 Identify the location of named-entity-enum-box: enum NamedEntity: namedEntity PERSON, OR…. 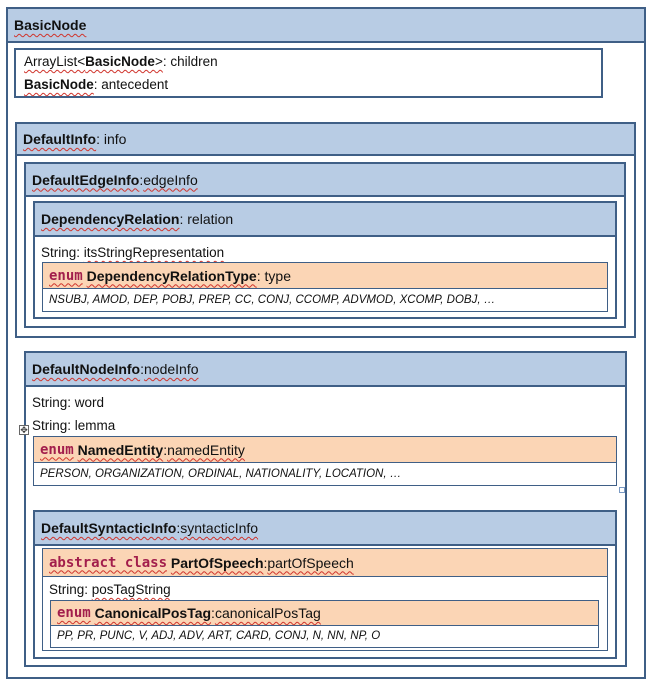
(325, 461).